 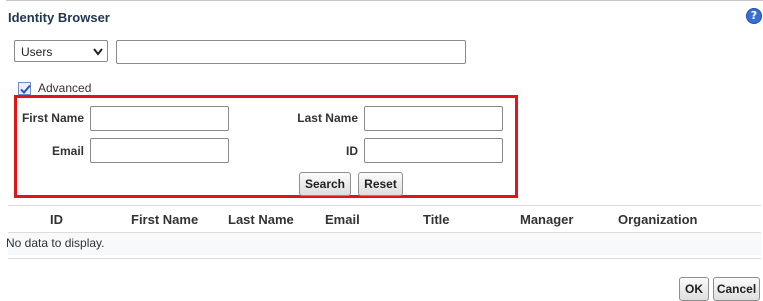 What do you see at coordinates (352, 151) in the screenshot?
I see `id-label: ID` at bounding box center [352, 151].